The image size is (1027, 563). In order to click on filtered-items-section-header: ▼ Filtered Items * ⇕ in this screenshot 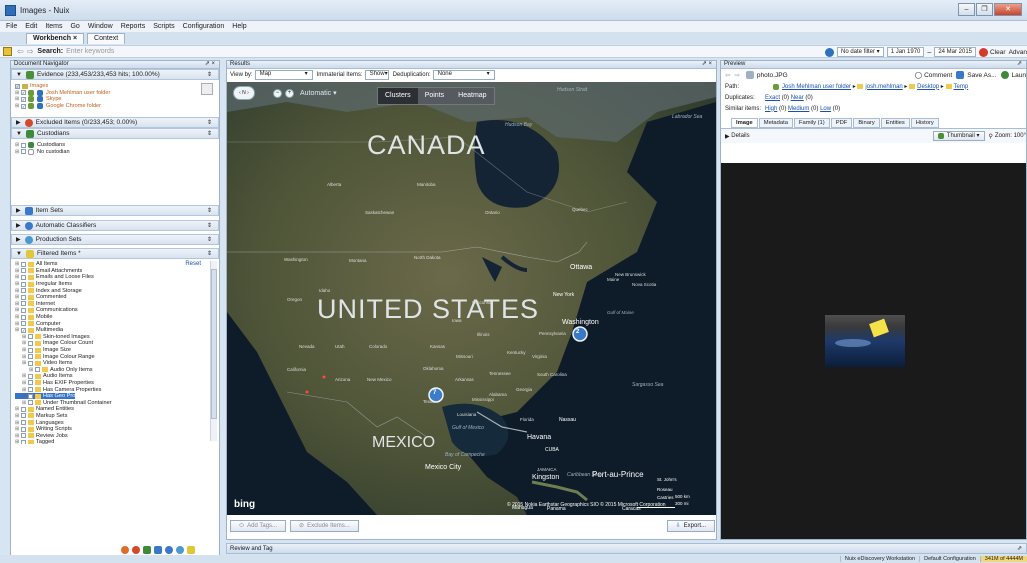, I will do `click(115, 253)`.